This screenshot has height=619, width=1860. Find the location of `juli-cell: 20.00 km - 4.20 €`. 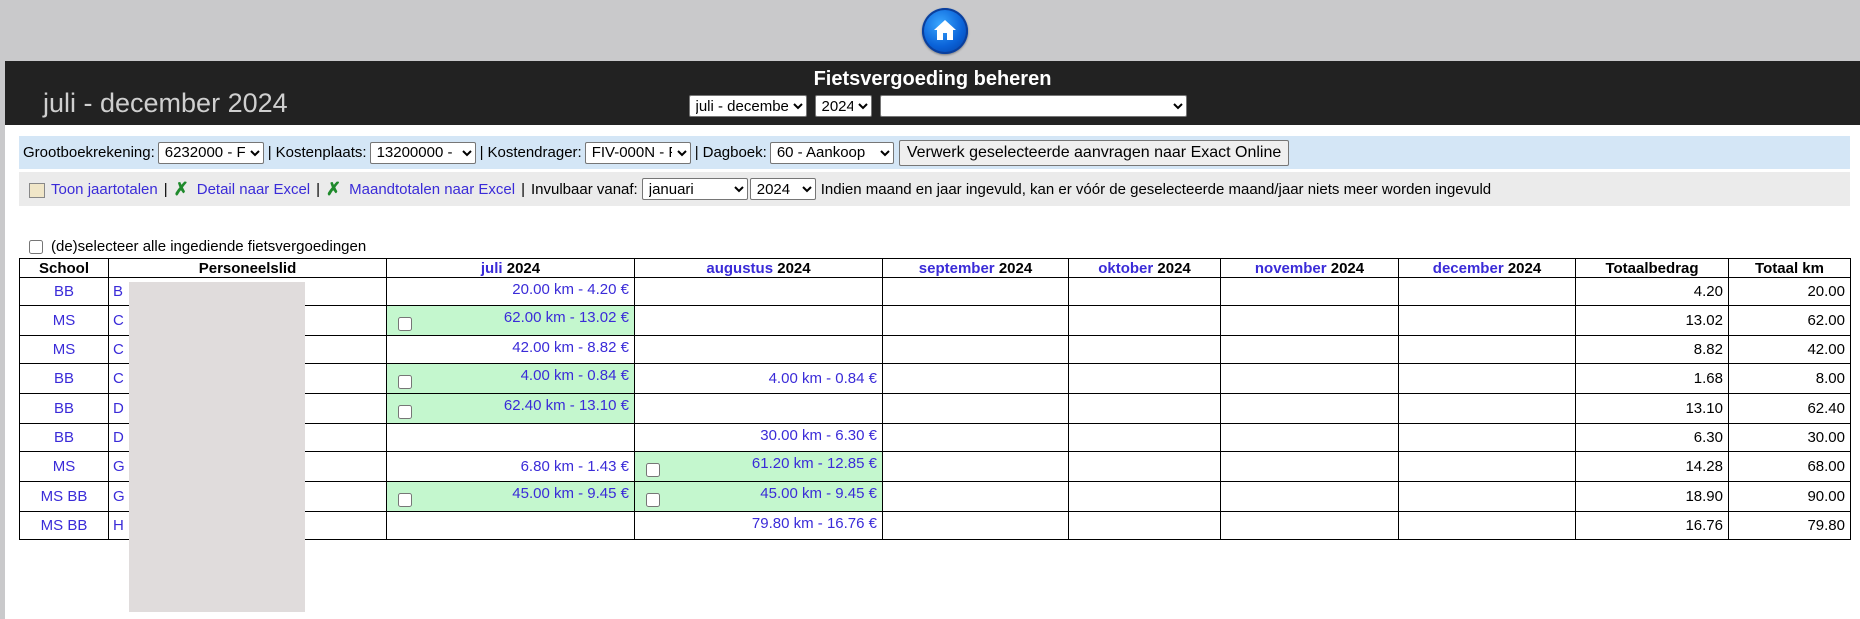

juli-cell: 20.00 km - 4.20 € is located at coordinates (510, 291).